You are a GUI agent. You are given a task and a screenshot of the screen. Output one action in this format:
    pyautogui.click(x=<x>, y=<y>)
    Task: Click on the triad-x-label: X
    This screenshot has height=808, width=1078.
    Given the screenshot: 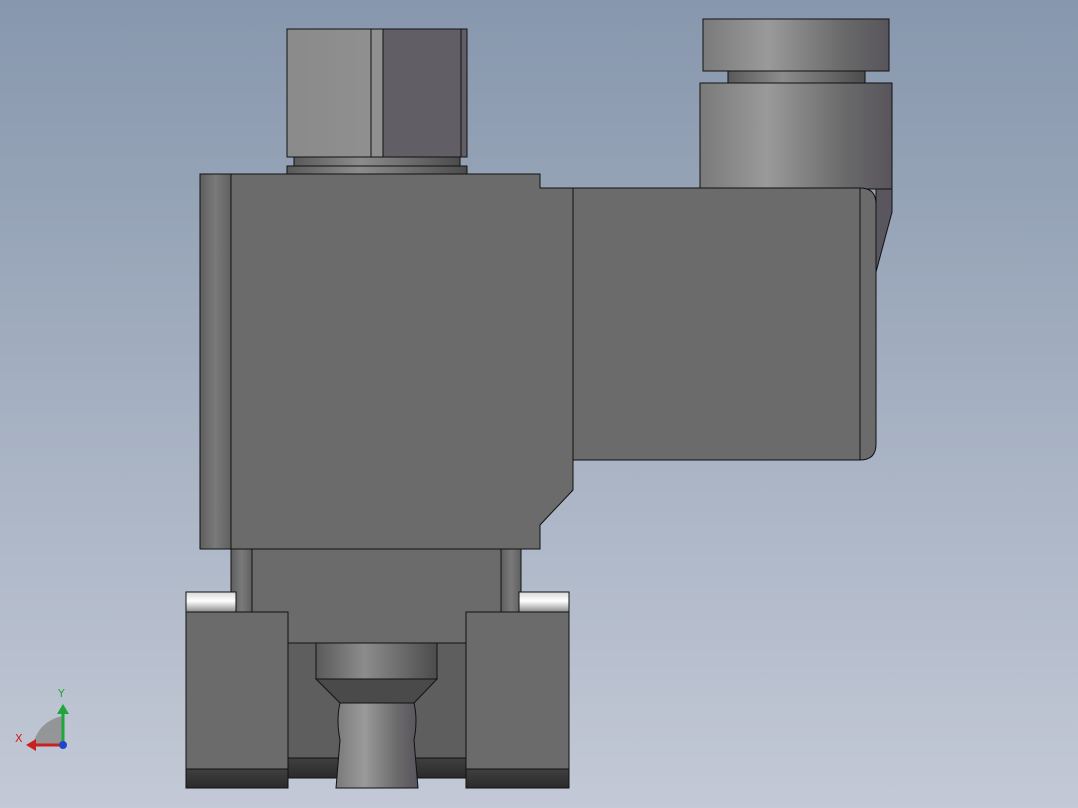 What is the action you would take?
    pyautogui.click(x=19, y=738)
    